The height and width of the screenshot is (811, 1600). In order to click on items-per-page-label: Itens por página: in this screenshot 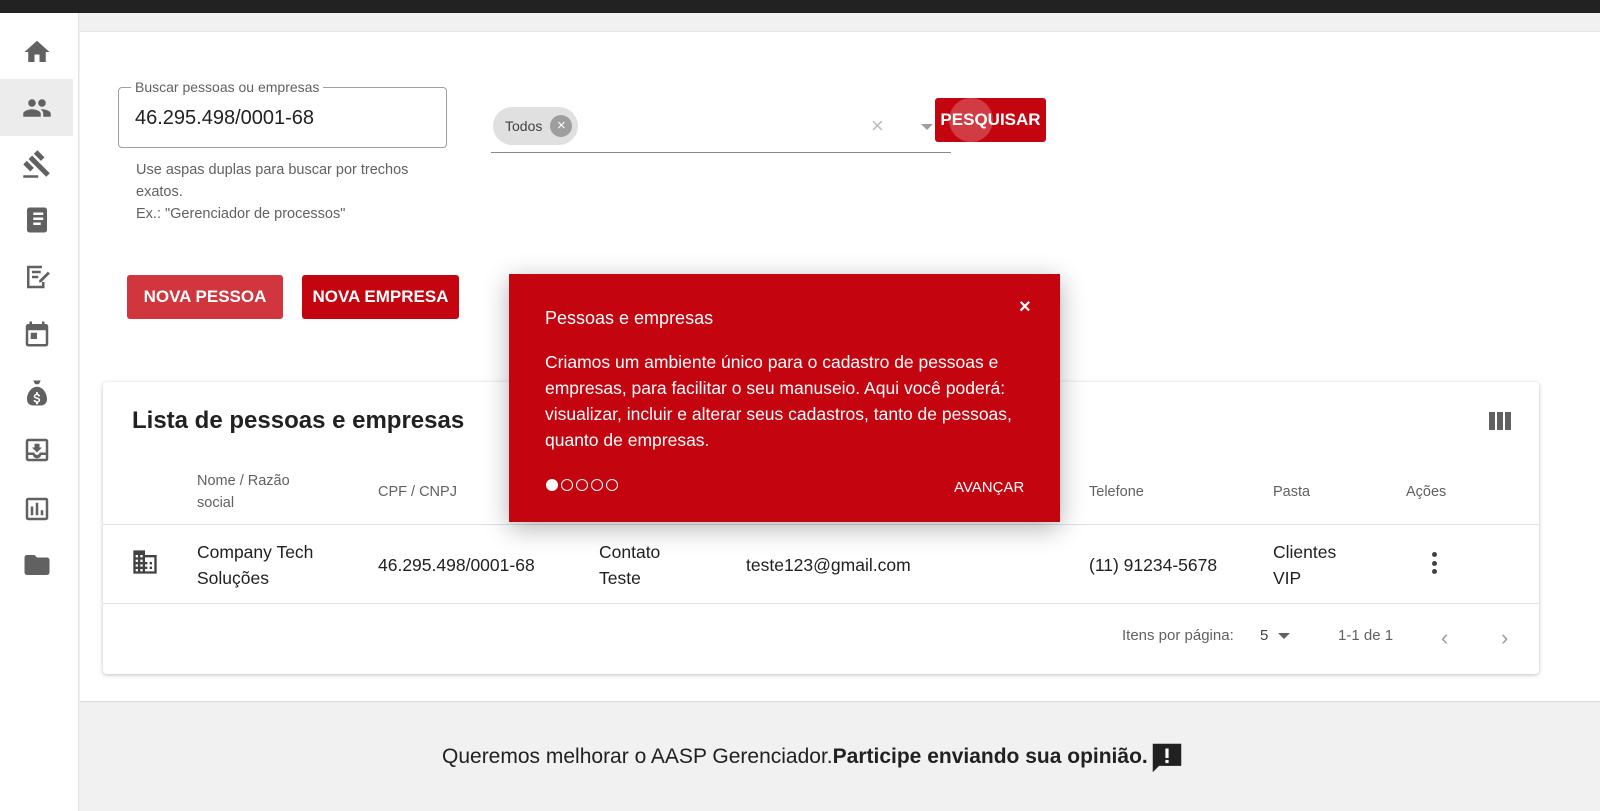, I will do `click(1178, 635)`.